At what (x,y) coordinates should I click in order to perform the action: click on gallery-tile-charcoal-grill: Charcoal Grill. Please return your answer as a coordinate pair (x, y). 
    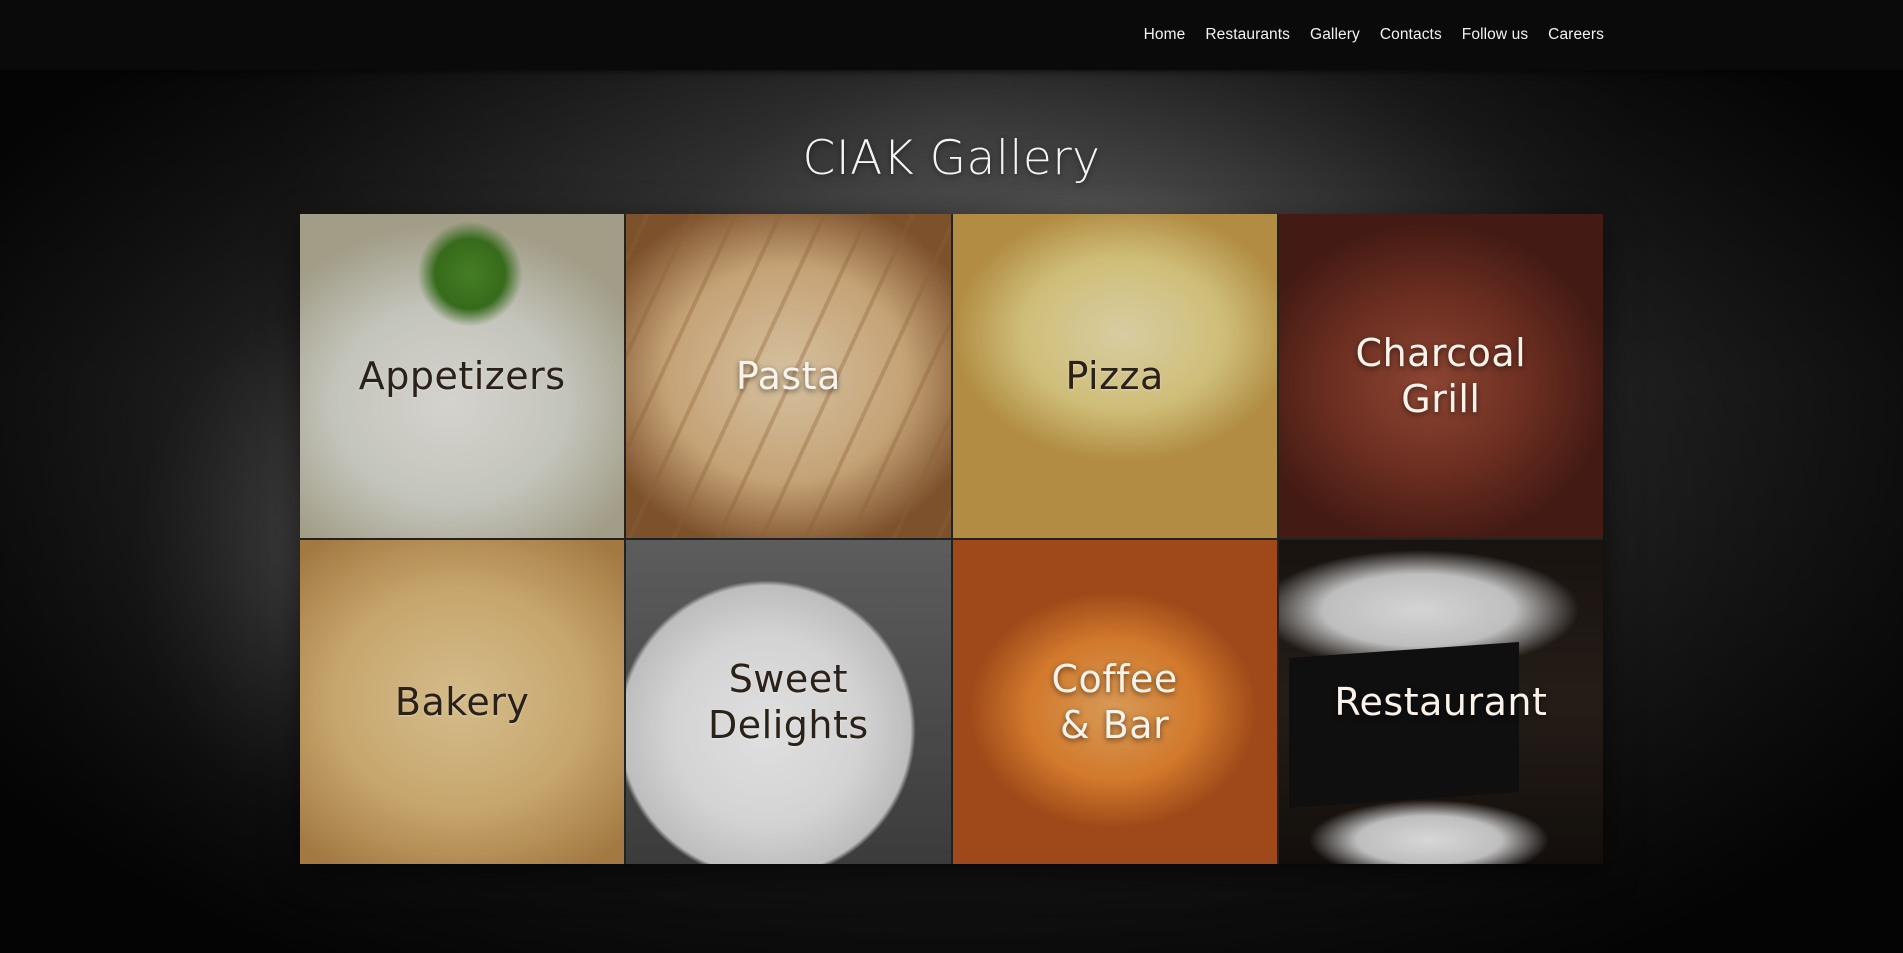
    Looking at the image, I should click on (1440, 376).